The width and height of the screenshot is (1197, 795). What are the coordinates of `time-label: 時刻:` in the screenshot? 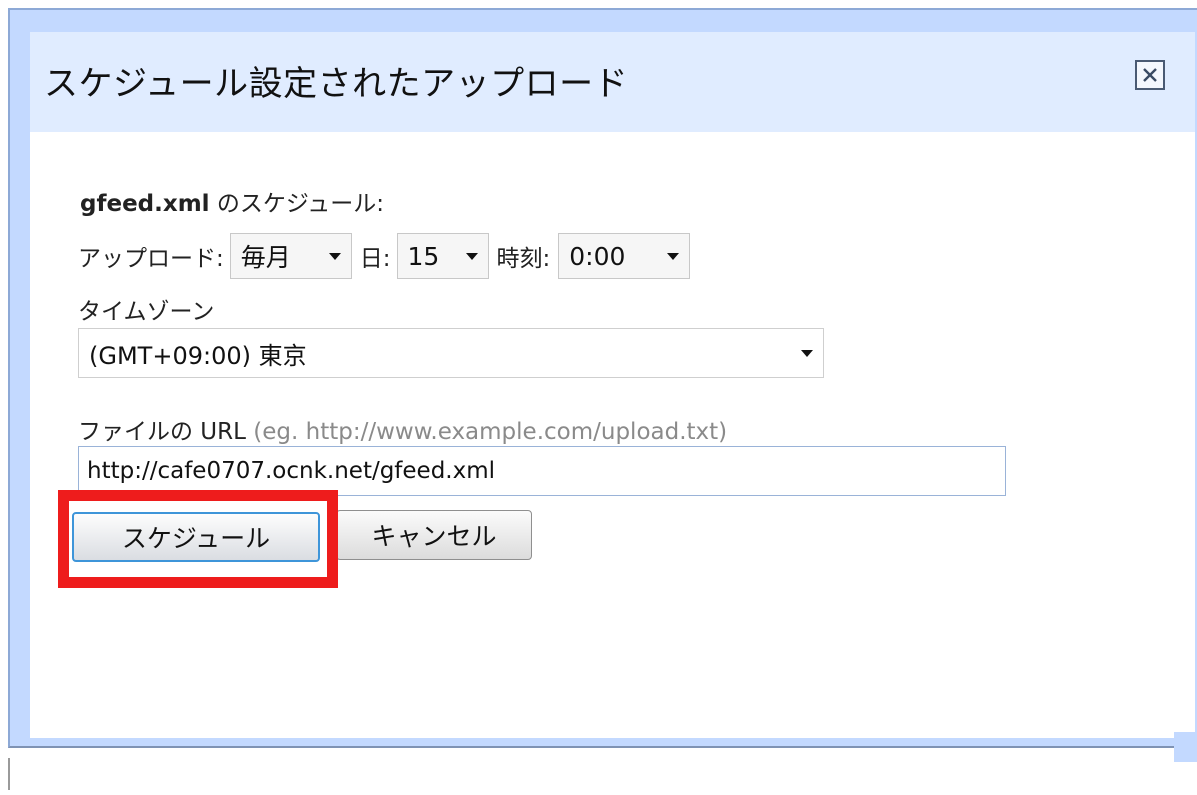 It's located at (523, 259).